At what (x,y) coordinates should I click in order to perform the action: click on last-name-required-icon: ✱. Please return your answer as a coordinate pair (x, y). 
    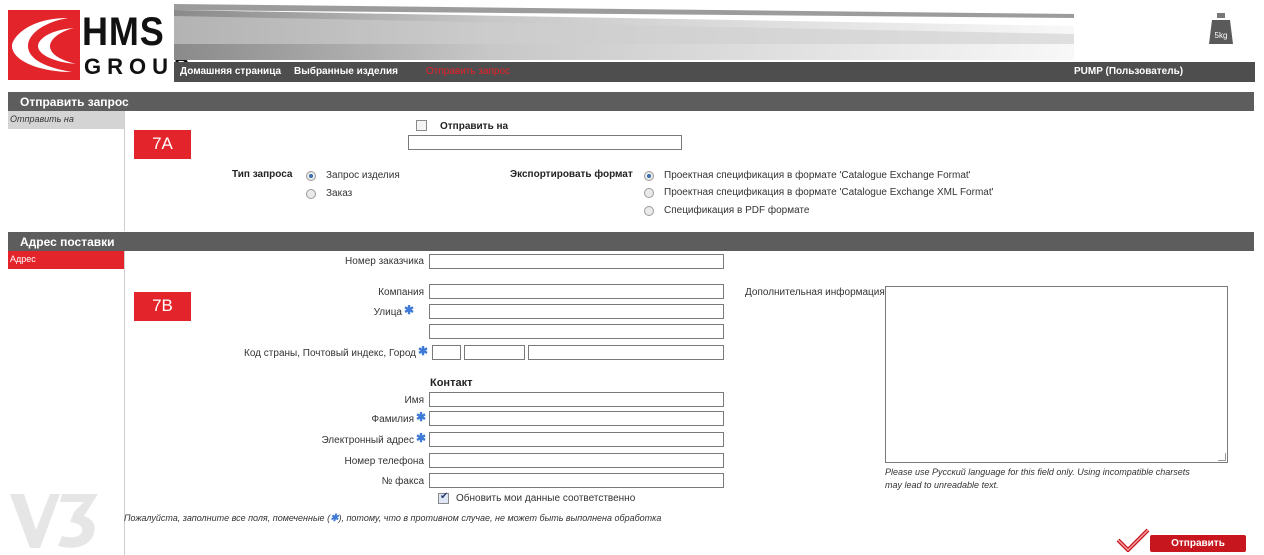
    Looking at the image, I should click on (421, 417).